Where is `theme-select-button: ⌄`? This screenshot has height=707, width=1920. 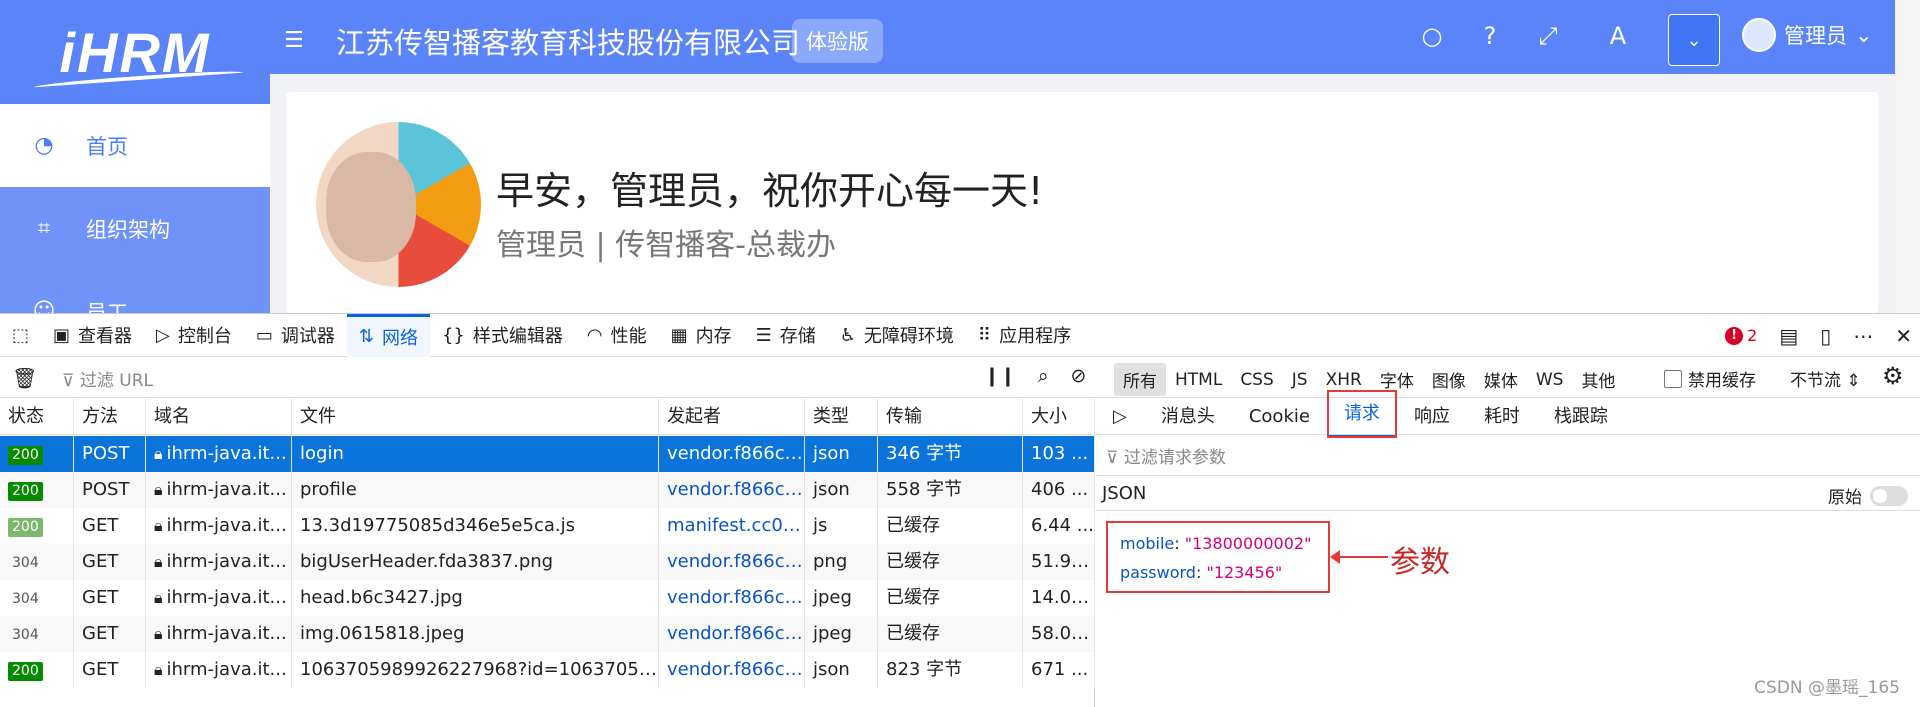 theme-select-button: ⌄ is located at coordinates (1694, 40).